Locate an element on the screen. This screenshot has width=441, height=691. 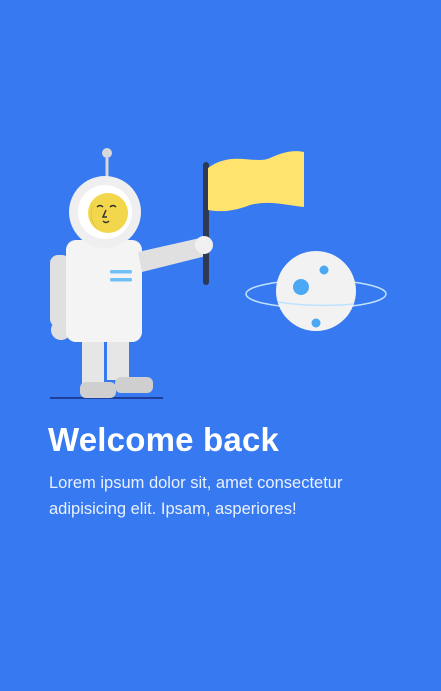
astronaut-icon is located at coordinates (128, 273).